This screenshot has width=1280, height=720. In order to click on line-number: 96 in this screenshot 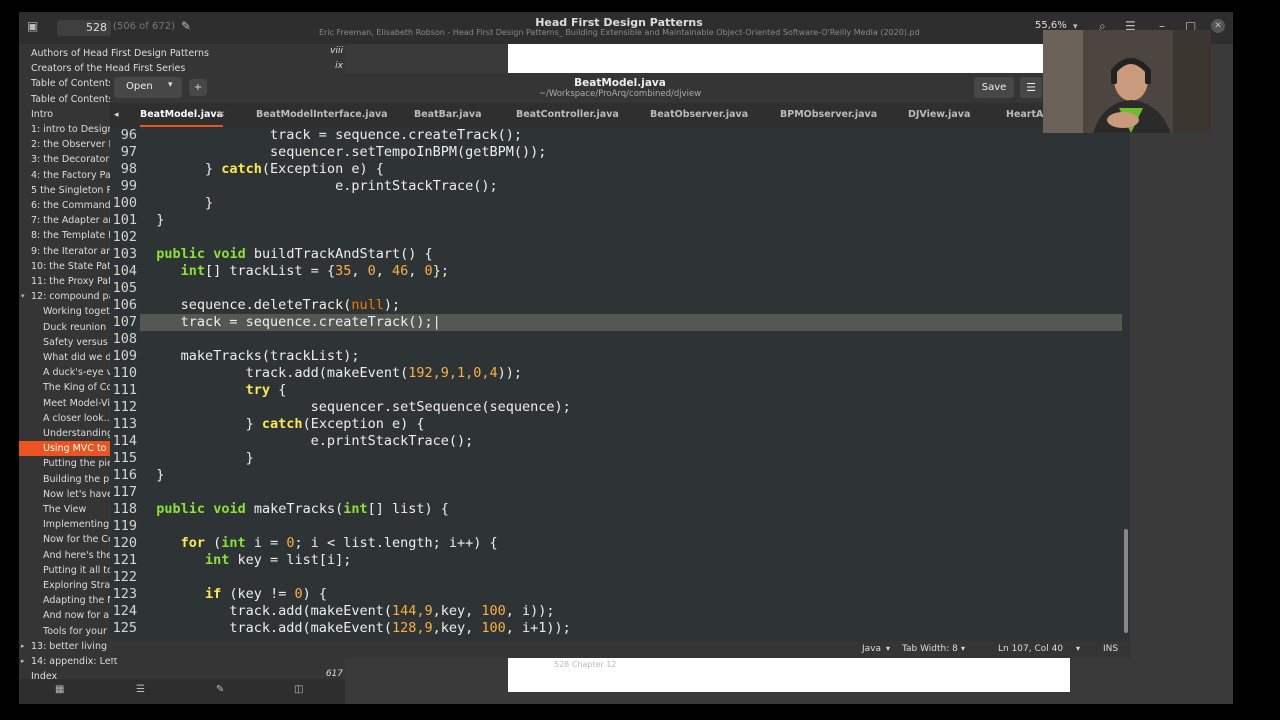, I will do `click(128, 135)`.